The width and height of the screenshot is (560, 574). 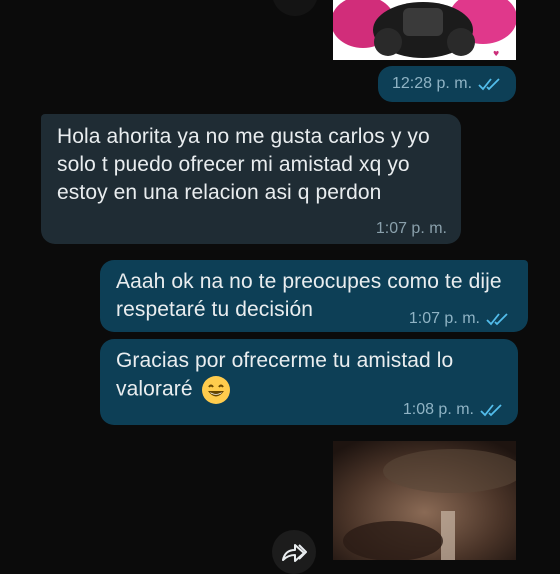 I want to click on message-meta: 12:28 p. m., so click(x=447, y=84).